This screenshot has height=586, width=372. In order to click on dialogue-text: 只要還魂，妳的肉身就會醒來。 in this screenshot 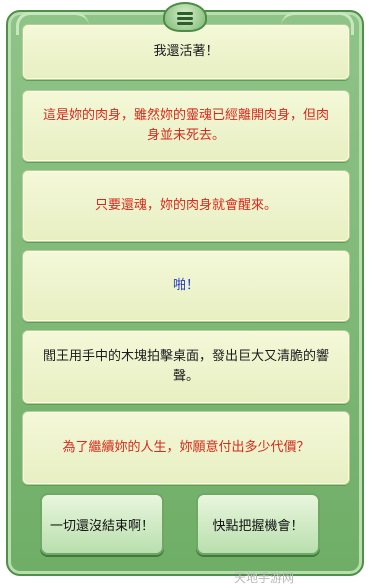, I will do `click(185, 205)`.